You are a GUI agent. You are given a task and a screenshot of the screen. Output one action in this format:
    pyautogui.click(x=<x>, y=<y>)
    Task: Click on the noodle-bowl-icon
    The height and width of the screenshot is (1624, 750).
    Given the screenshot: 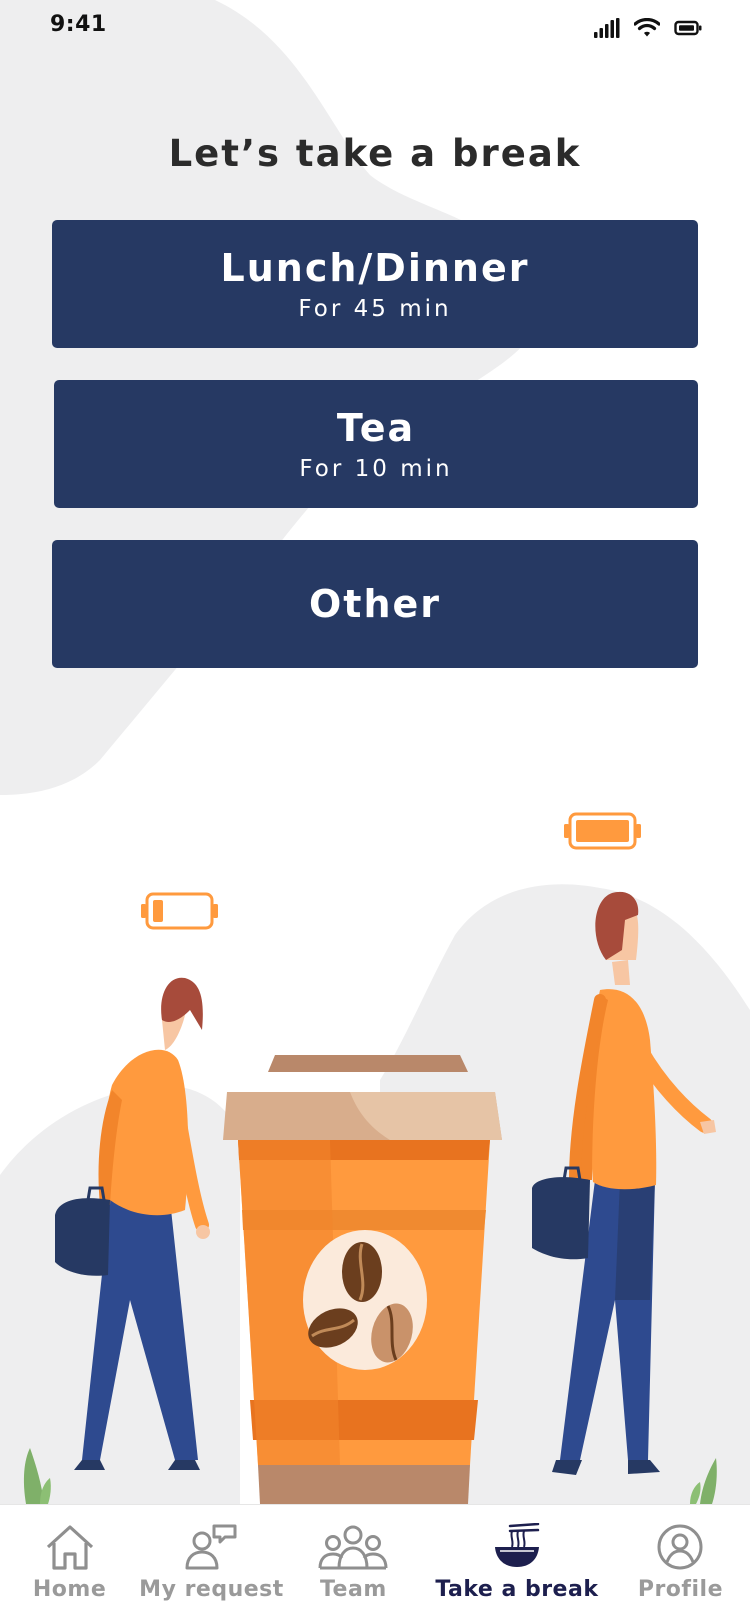 What is the action you would take?
    pyautogui.click(x=517, y=1545)
    